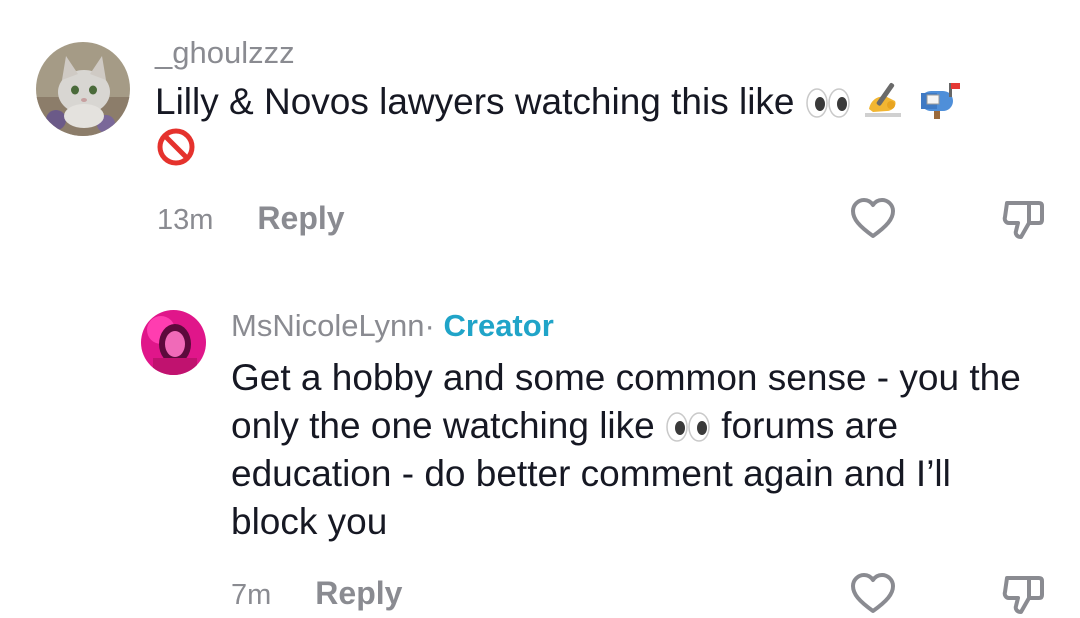  I want to click on comment-meta: 7m Reply, so click(316, 593).